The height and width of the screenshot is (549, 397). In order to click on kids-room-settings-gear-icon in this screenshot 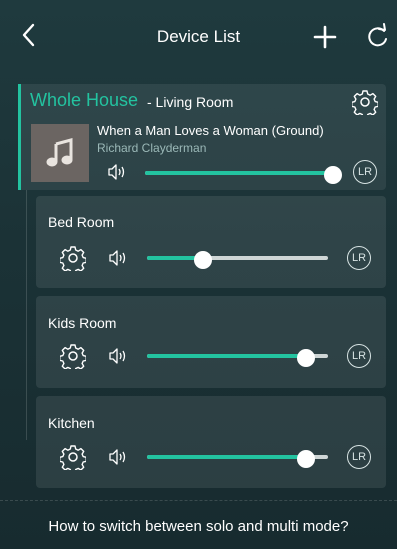, I will do `click(73, 356)`.